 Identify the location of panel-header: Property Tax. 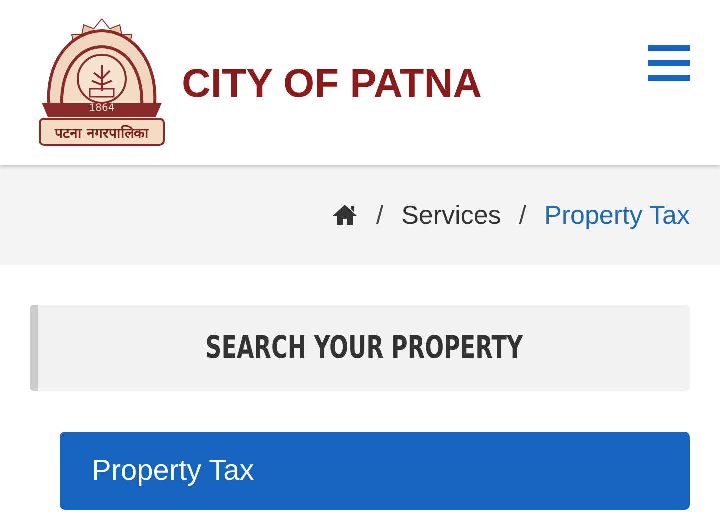
(375, 471).